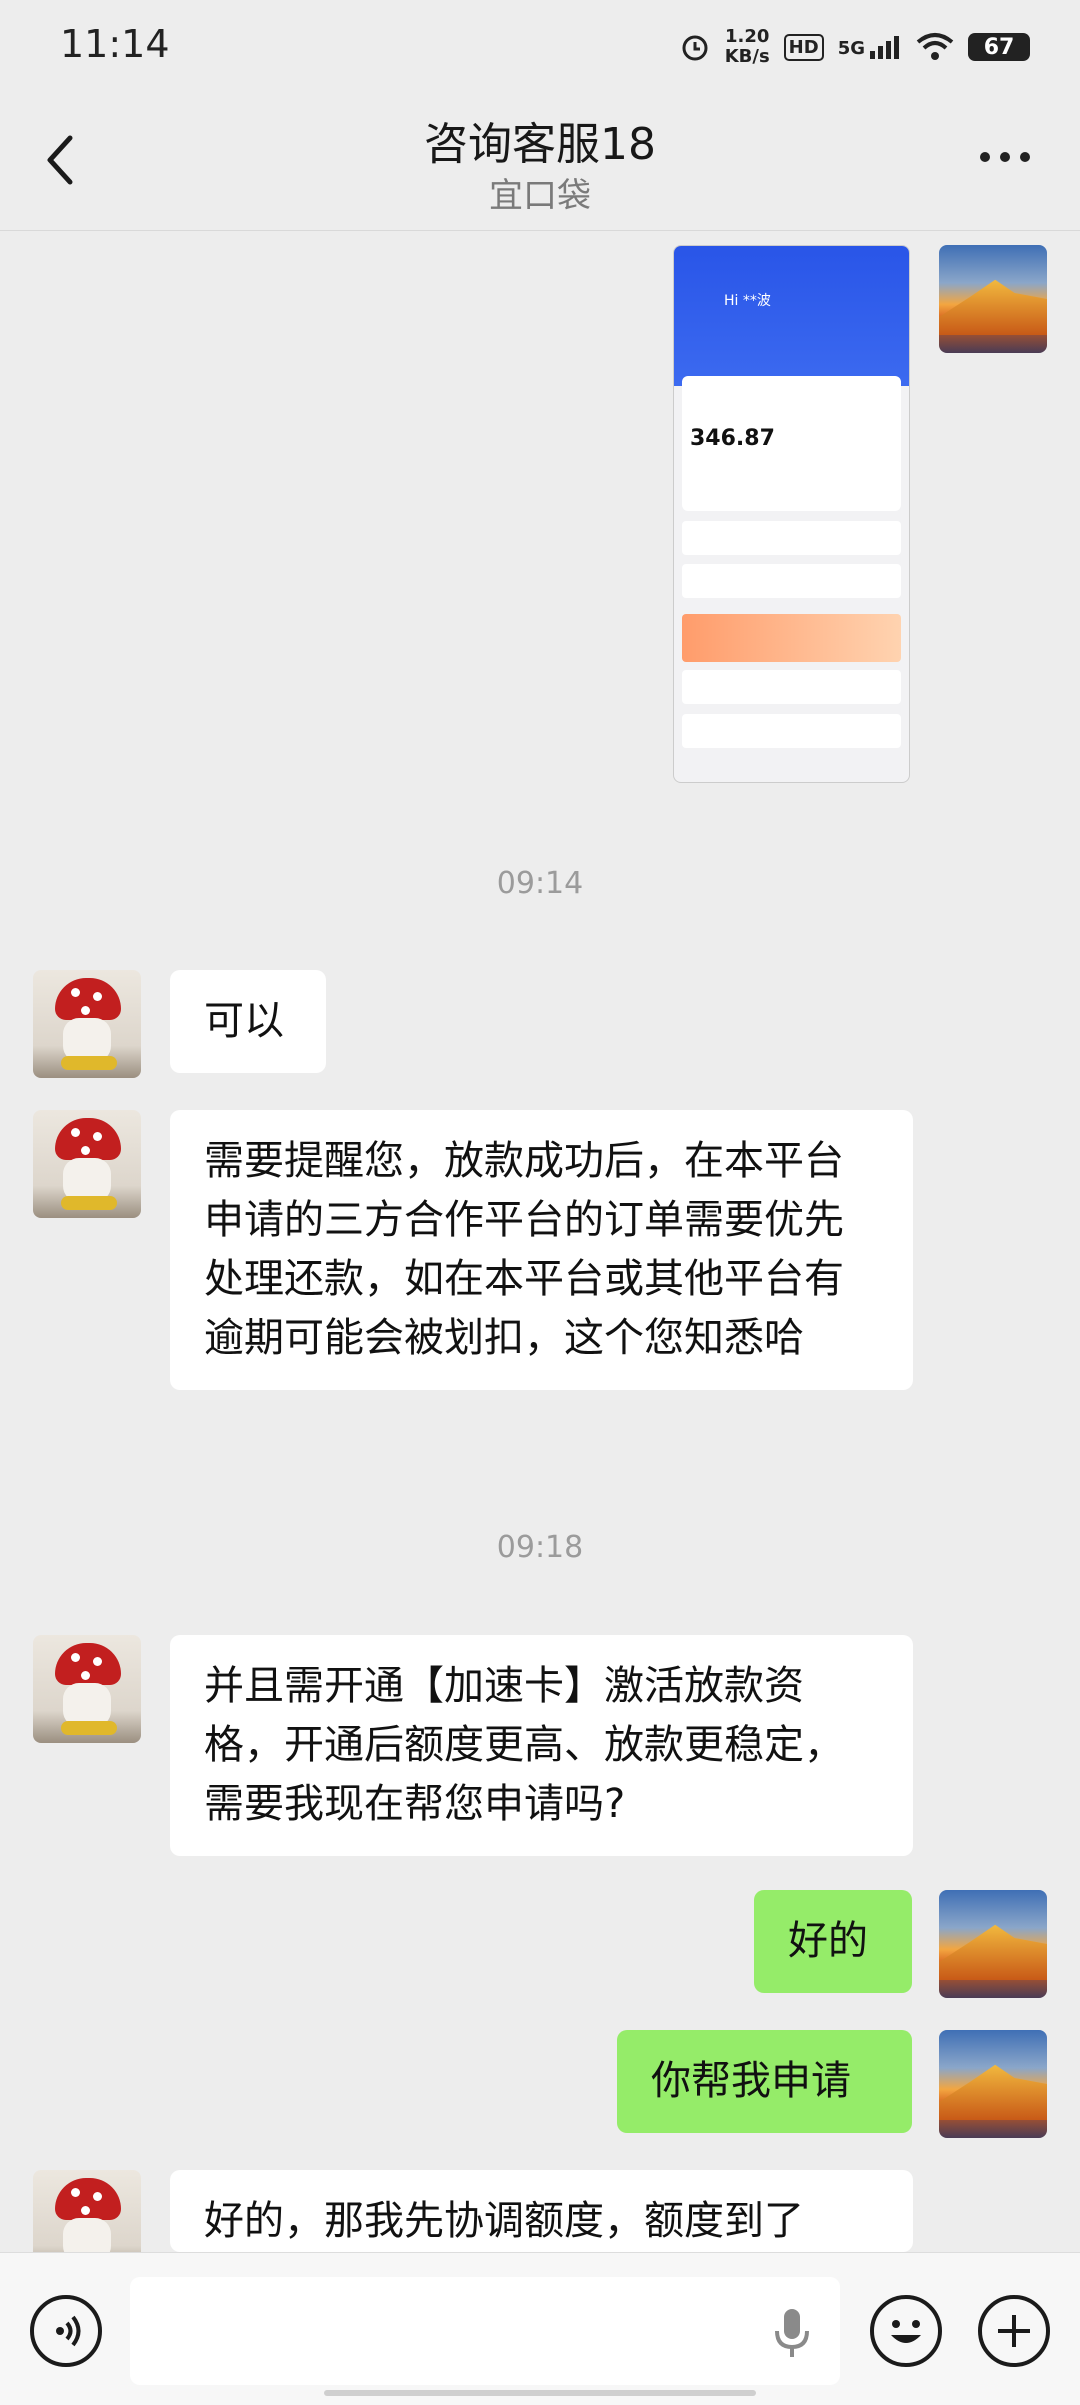 The height and width of the screenshot is (2405, 1080). Describe the element at coordinates (540, 196) in the screenshot. I see `chat-subtitle: 宜口袋` at that location.